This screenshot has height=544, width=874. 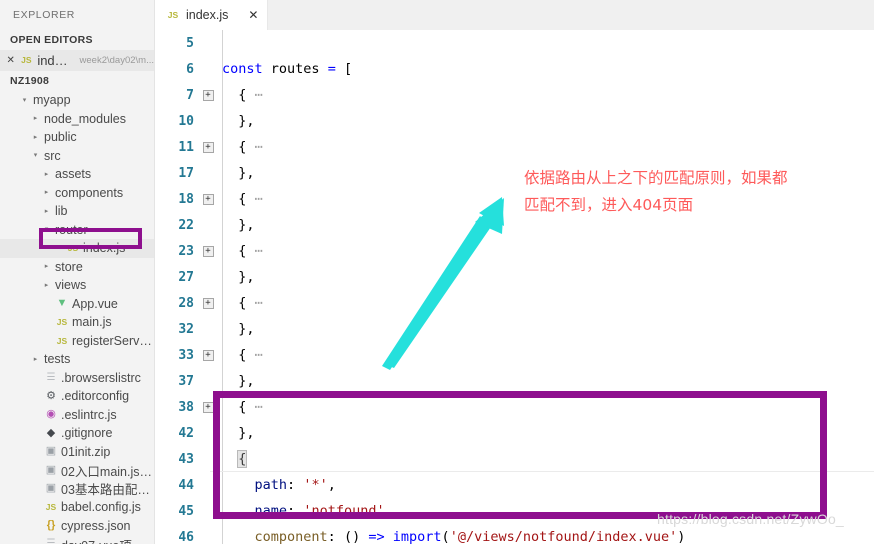 What do you see at coordinates (77, 248) in the screenshot?
I see `tree-item-index-js: JS index.js` at bounding box center [77, 248].